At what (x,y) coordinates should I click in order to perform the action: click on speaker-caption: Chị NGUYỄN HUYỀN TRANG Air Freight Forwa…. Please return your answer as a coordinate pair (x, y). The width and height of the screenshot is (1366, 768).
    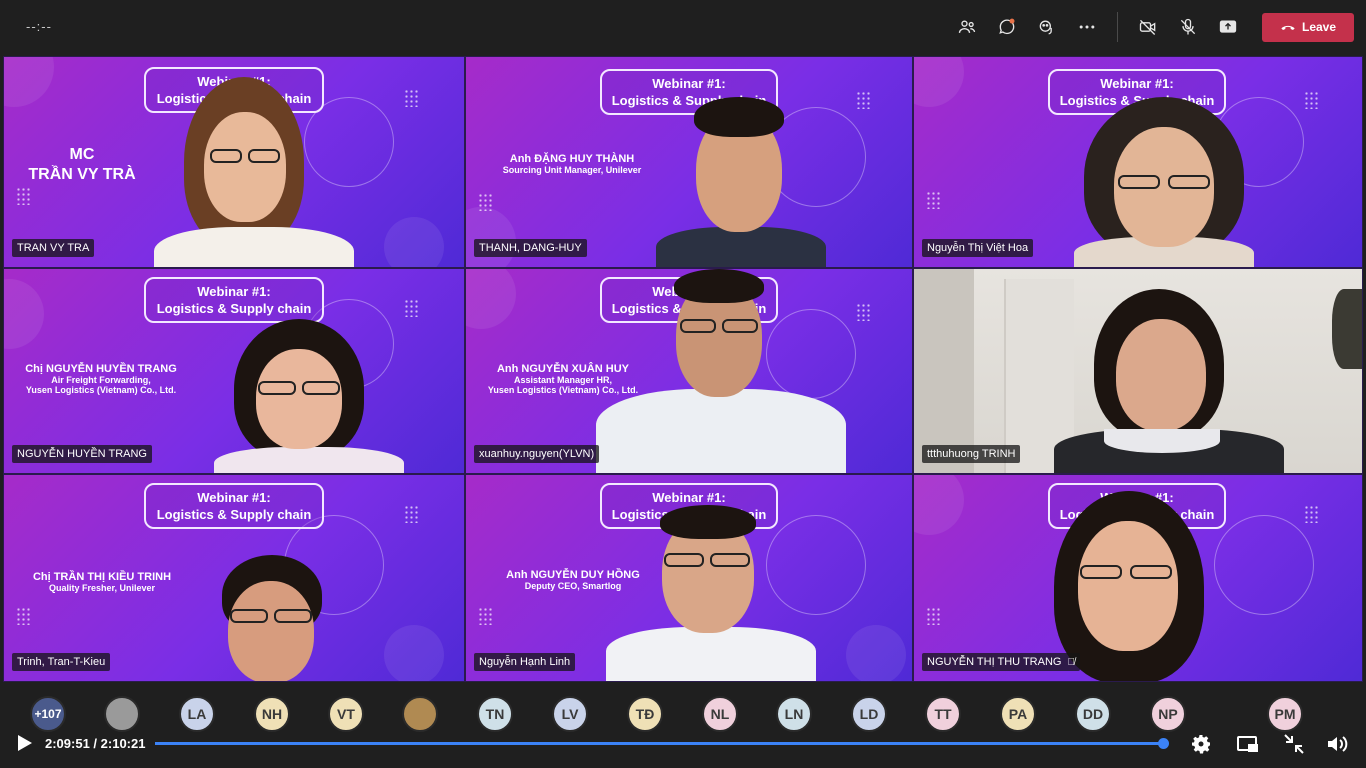
    Looking at the image, I should click on (101, 379).